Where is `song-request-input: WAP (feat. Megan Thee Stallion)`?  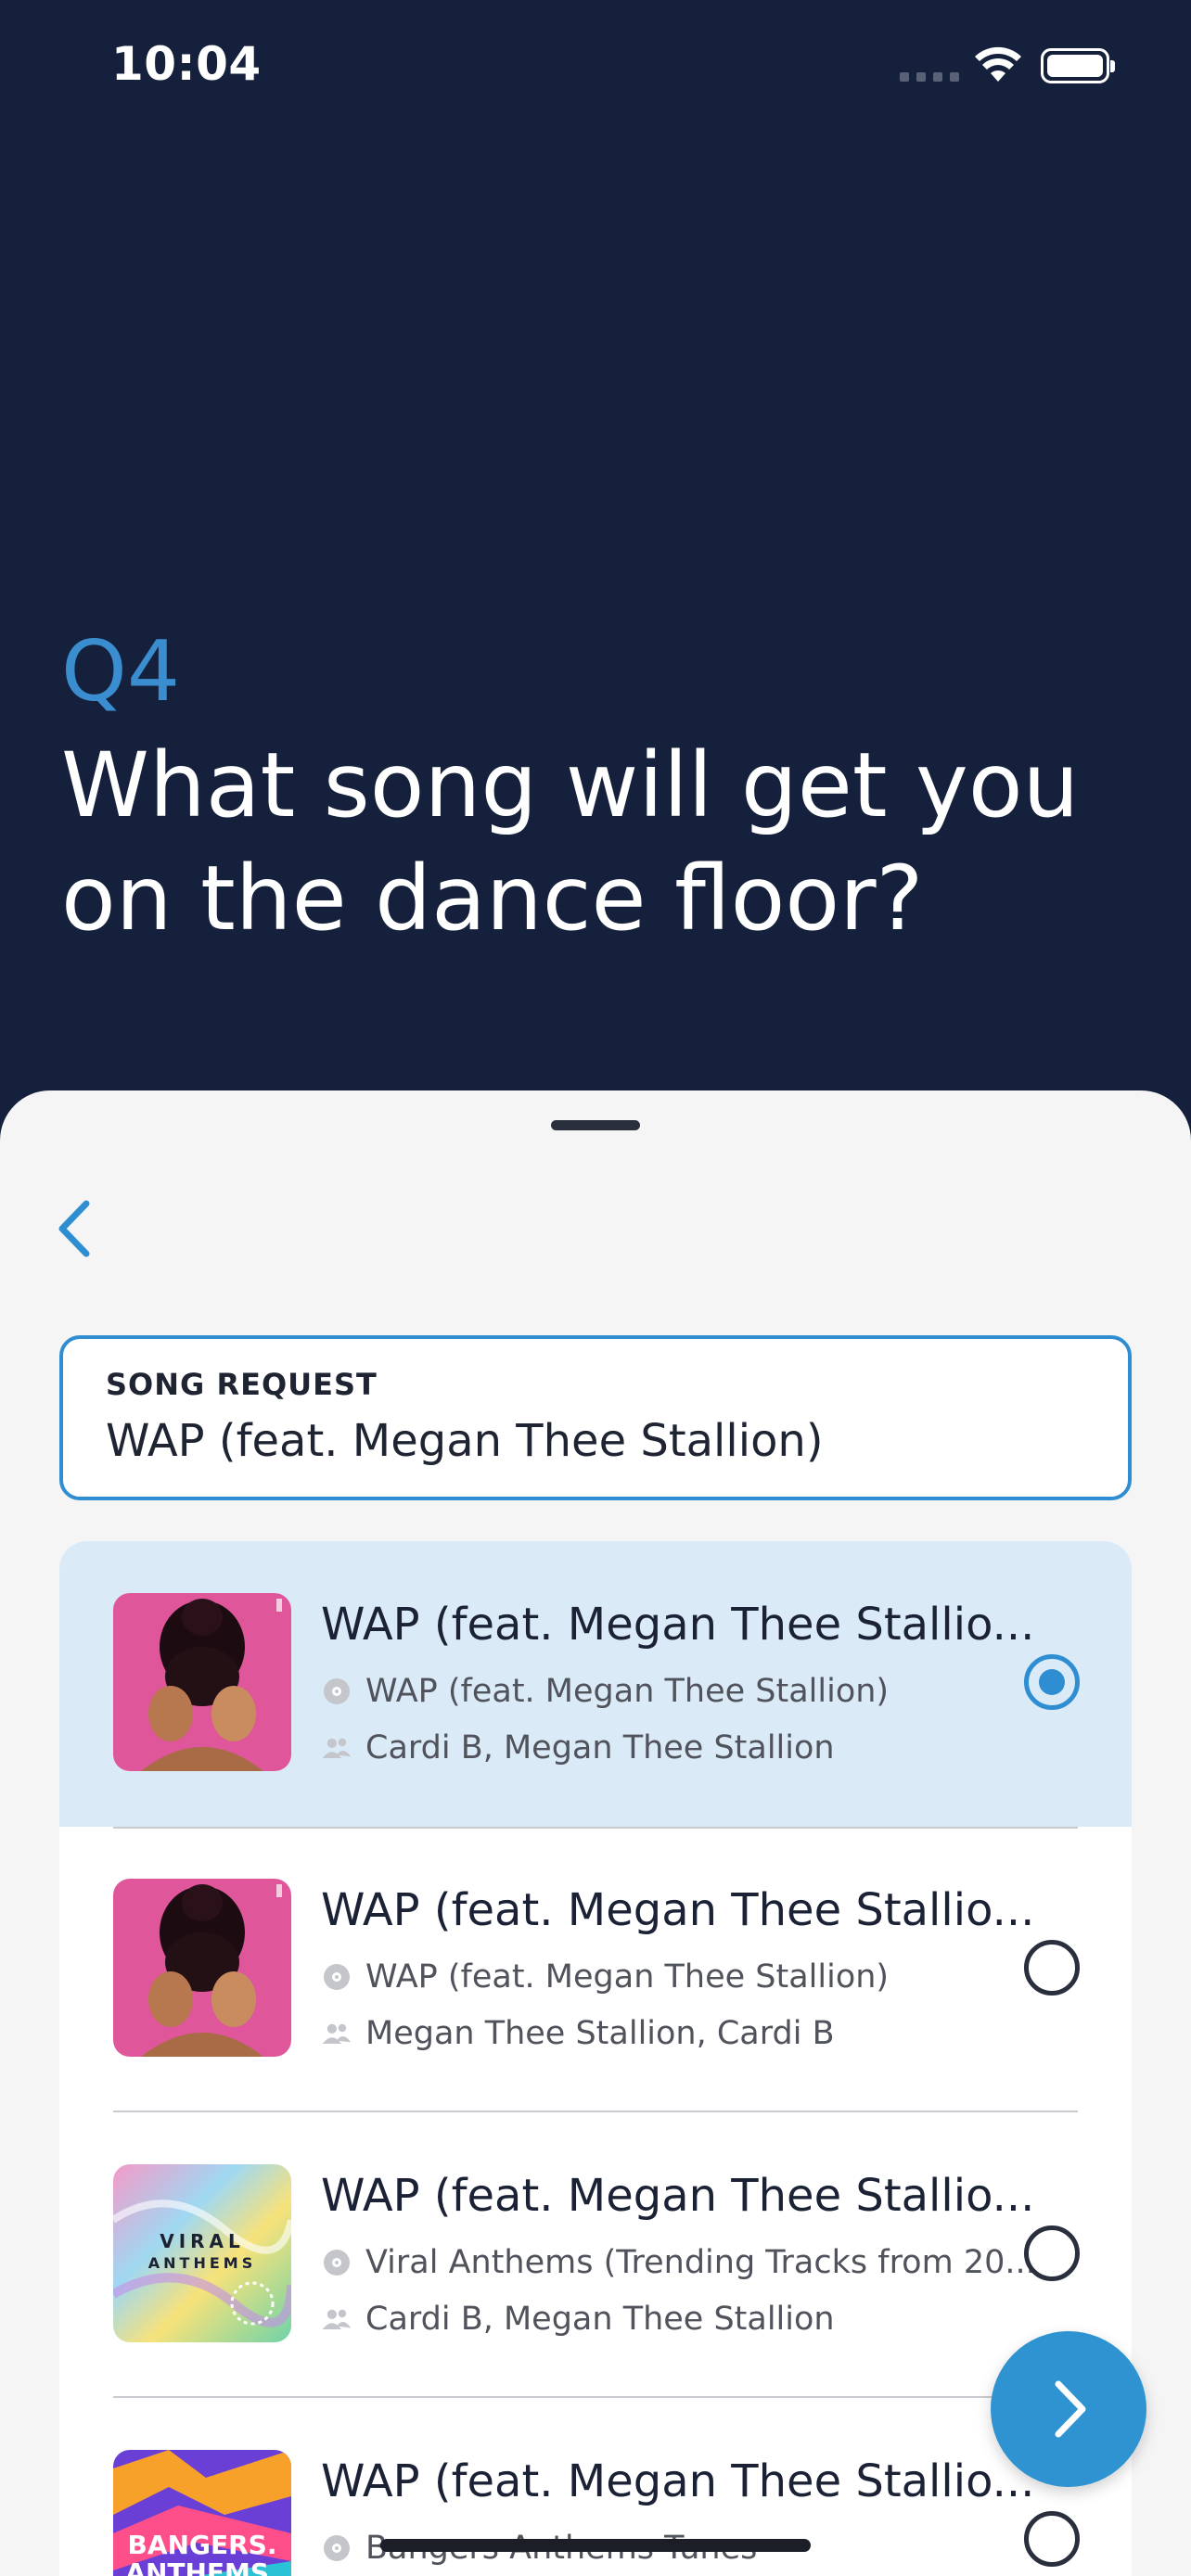 song-request-input: WAP (feat. Megan Thee Stallion) is located at coordinates (597, 1441).